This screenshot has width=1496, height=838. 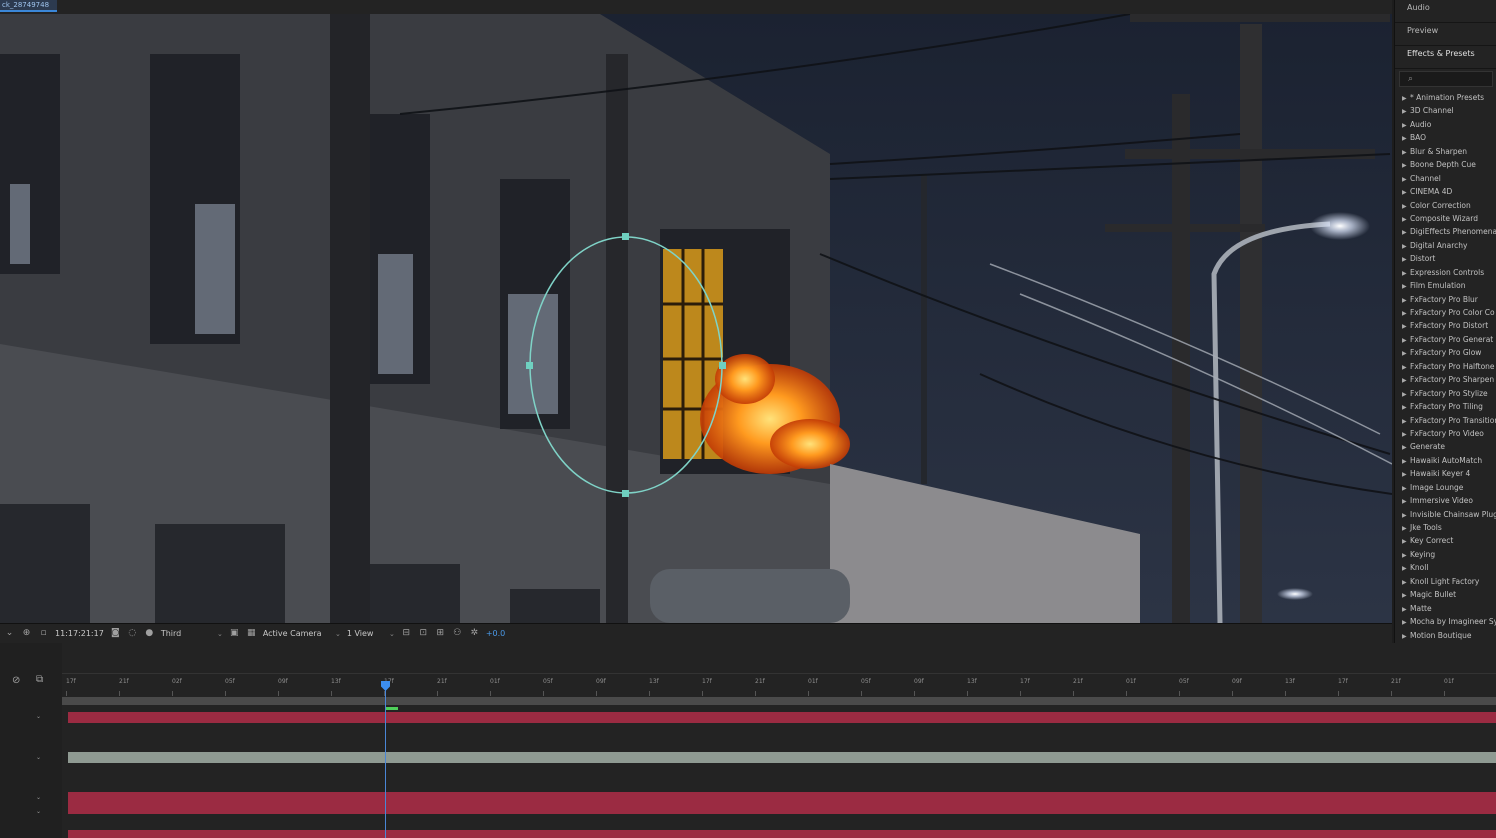 What do you see at coordinates (1445, 420) in the screenshot?
I see `effects-category-item: ▶ FxFactory Pro Transition` at bounding box center [1445, 420].